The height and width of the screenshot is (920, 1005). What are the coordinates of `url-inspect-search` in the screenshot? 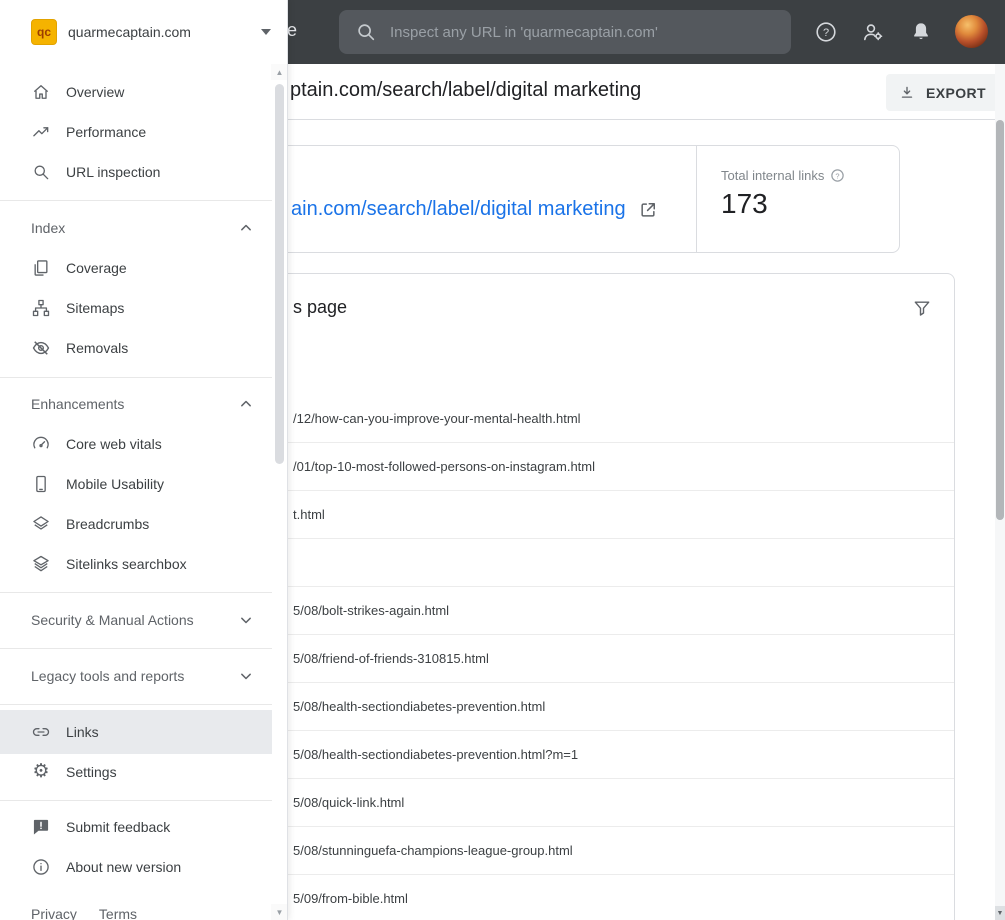 It's located at (565, 32).